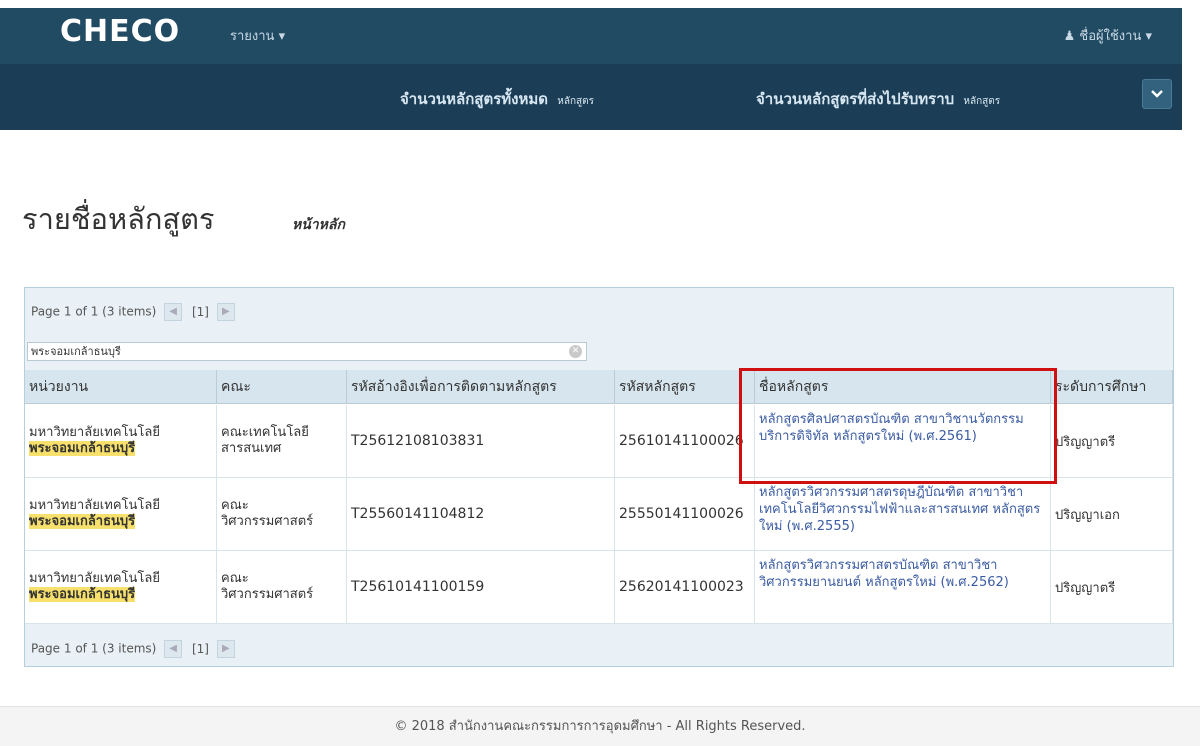 The image size is (1200, 746). What do you see at coordinates (265, 432) in the screenshot?
I see `faculty-name-line1: คณะเทคโนโลยี` at bounding box center [265, 432].